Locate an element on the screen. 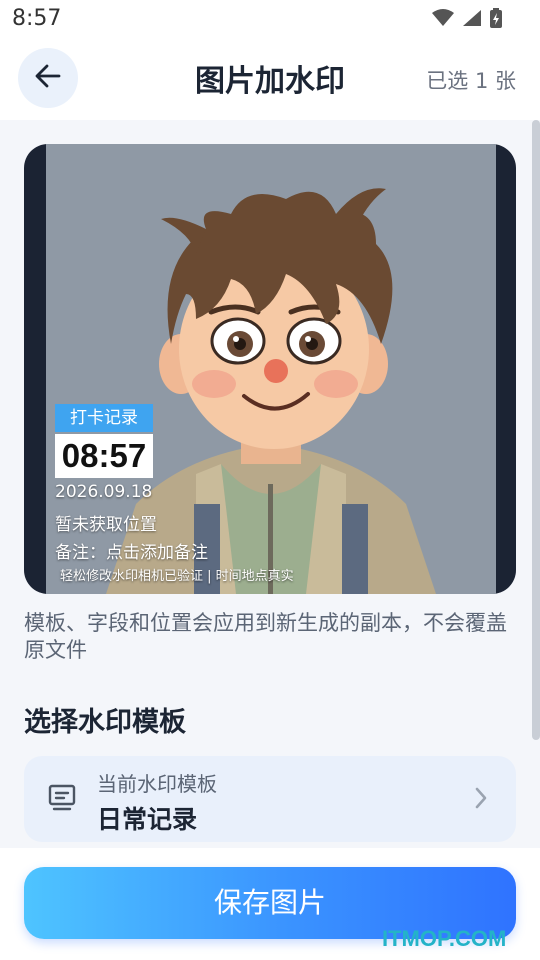 The image size is (540, 960). status-icons is located at coordinates (467, 20).